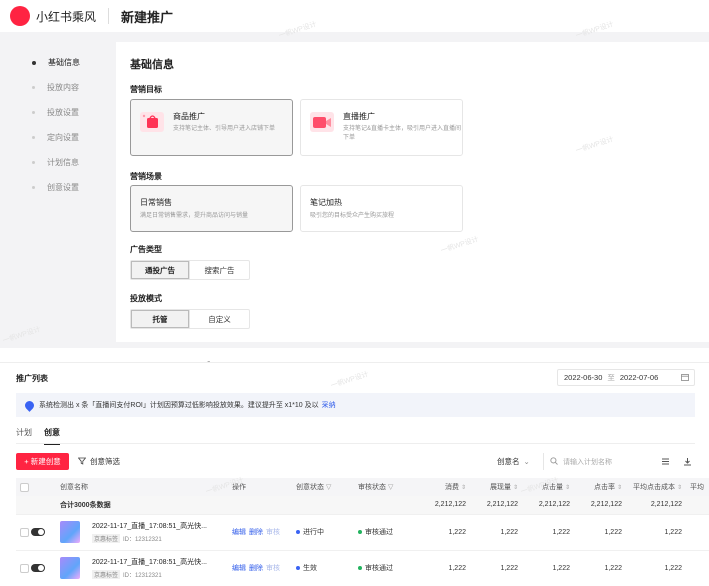 This screenshot has width=709, height=586. I want to click on col-impressions: 展现量 ⇕, so click(496, 487).